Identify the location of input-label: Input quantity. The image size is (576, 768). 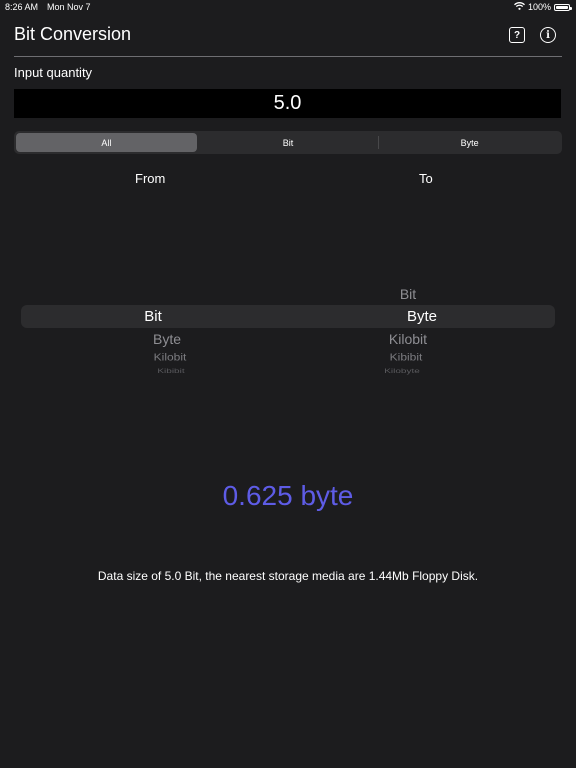
(53, 72).